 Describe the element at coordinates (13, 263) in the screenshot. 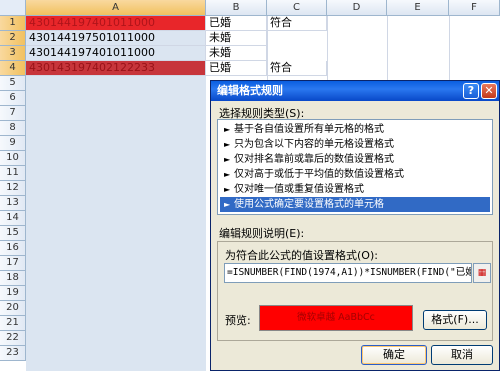

I see `row-header-17: 17` at that location.